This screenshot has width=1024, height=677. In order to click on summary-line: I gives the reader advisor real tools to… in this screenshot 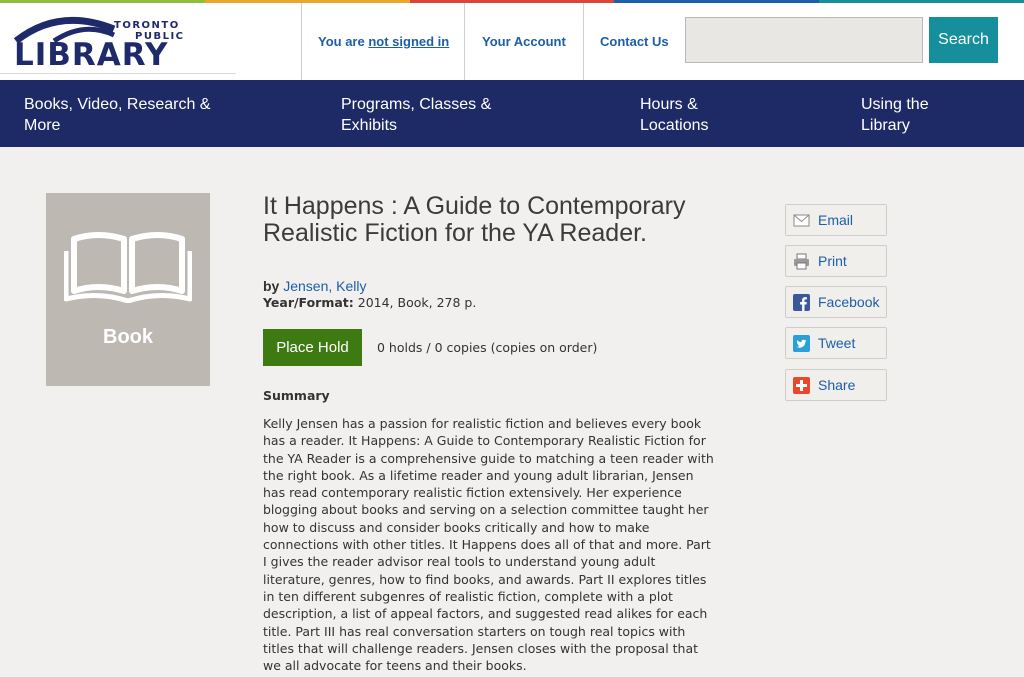, I will do `click(459, 562)`.